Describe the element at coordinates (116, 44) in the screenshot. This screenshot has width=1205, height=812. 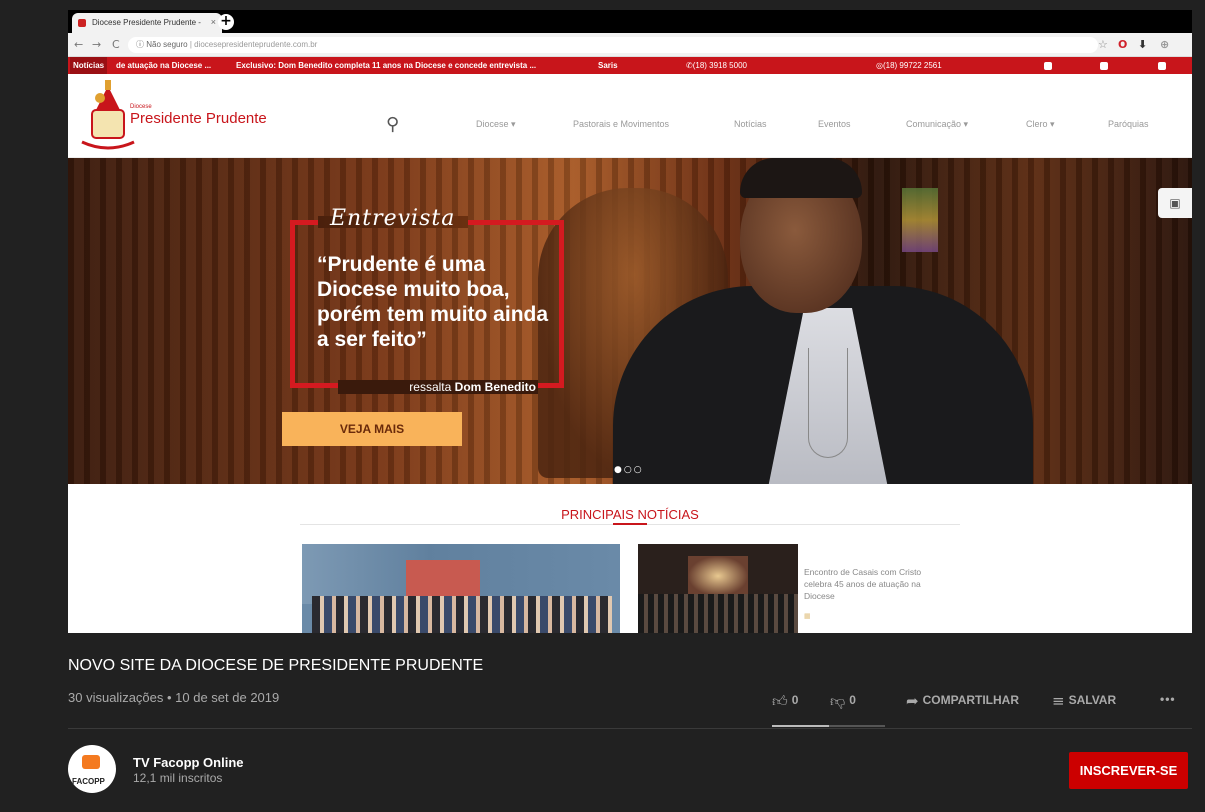
I see `reload-icon: C` at that location.